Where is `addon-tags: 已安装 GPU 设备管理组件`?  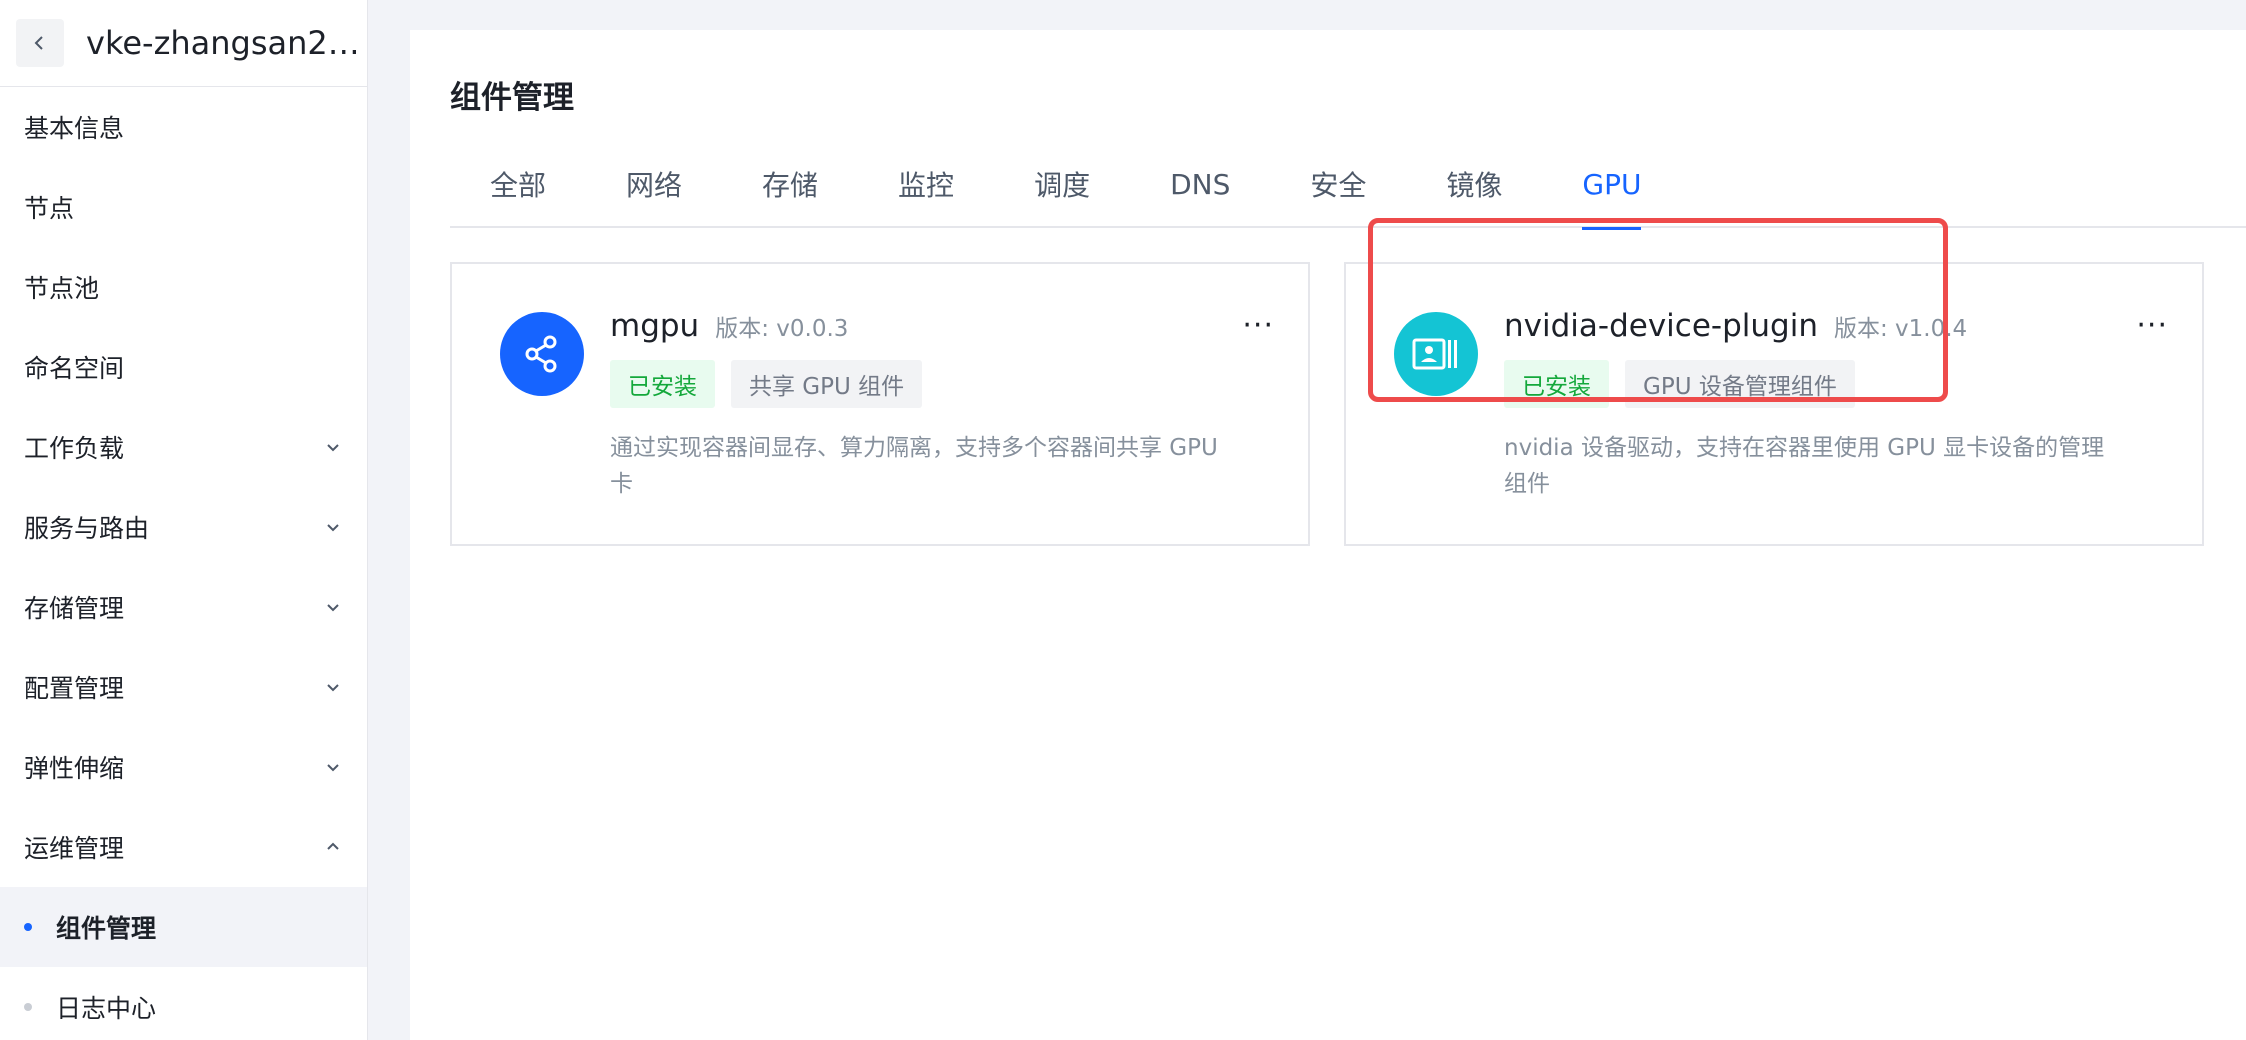 addon-tags: 已安装 GPU 设备管理组件 is located at coordinates (1679, 384).